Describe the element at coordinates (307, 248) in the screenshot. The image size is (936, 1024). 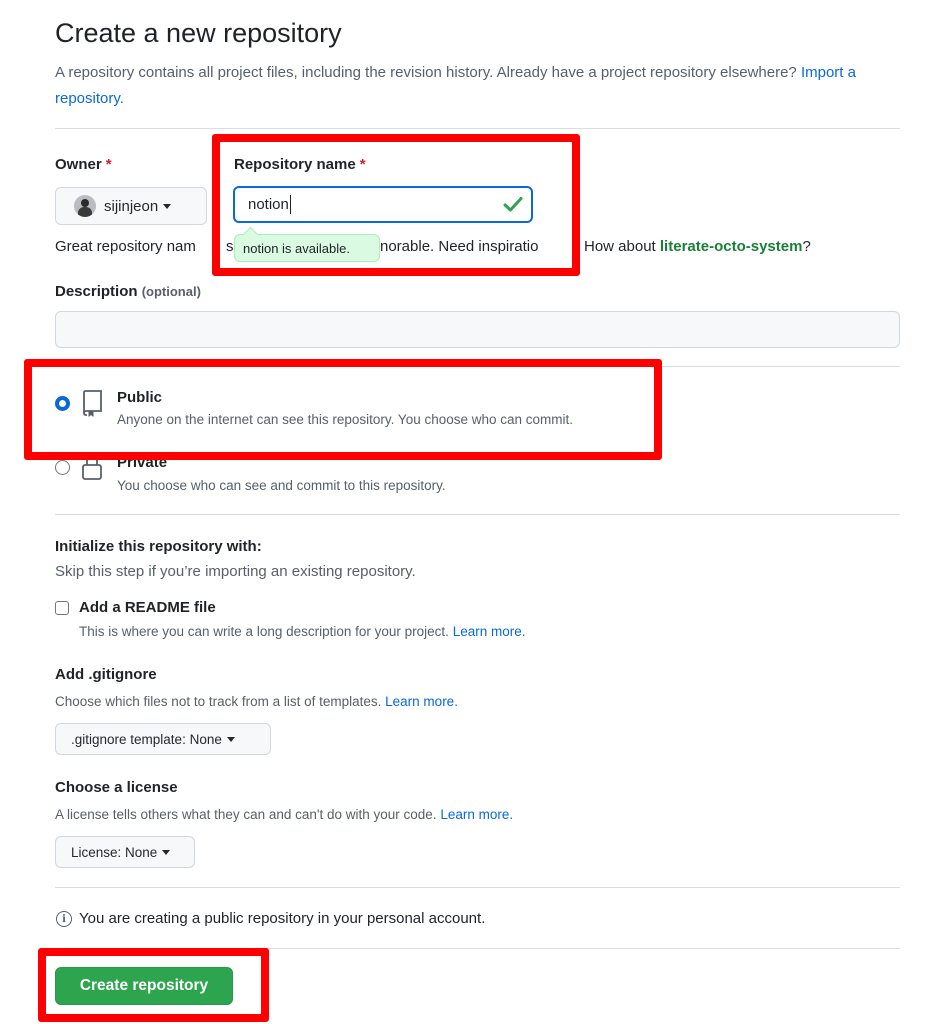
I see `availability-tooltip: notion is available.` at that location.